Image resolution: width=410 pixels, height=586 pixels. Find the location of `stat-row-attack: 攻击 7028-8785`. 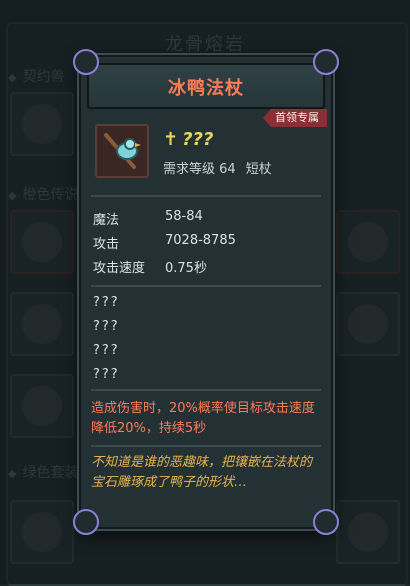

stat-row-attack: 攻击 7028-8785 is located at coordinates (164, 242).